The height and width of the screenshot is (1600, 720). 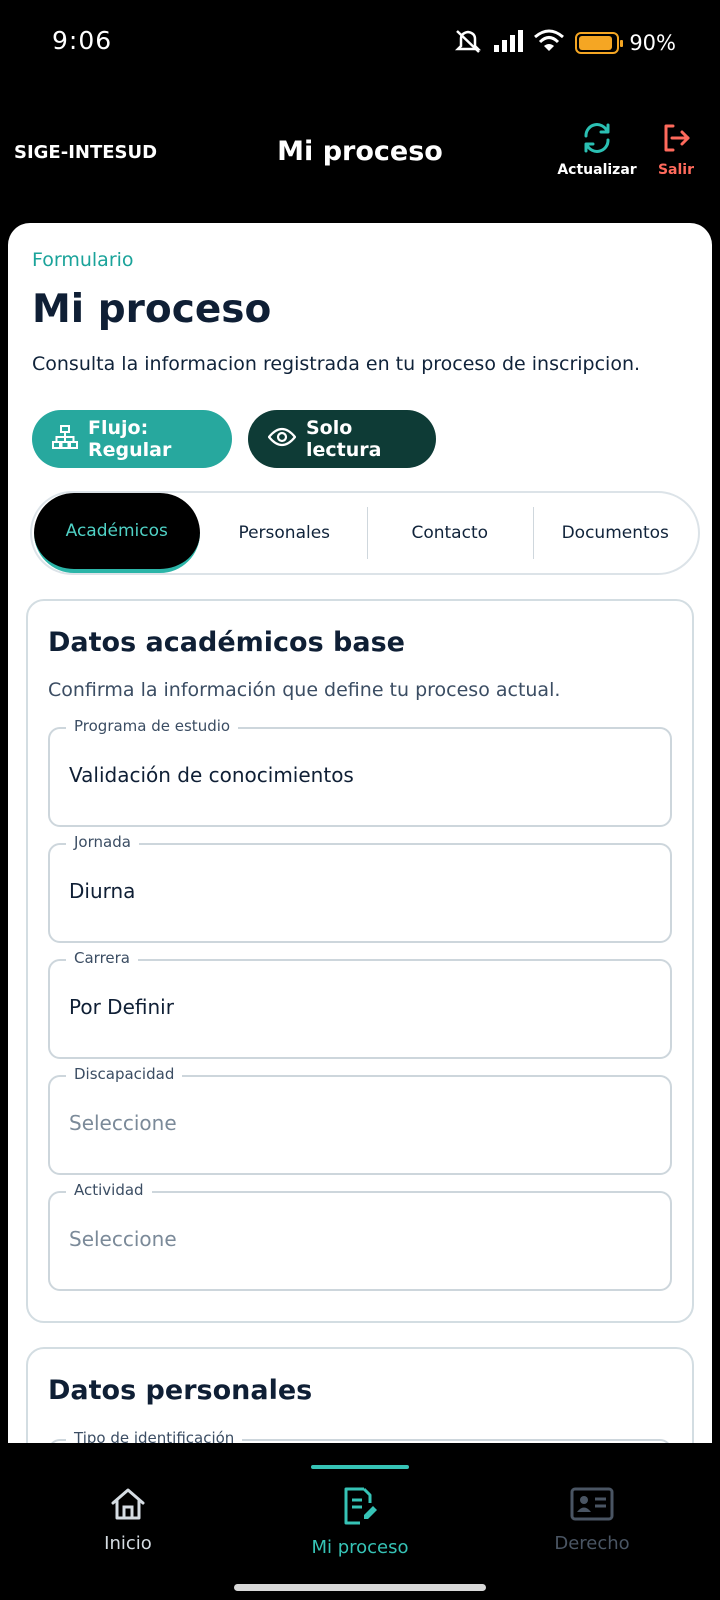 I want to click on field-value: Validación de conocimientos, so click(x=211, y=775).